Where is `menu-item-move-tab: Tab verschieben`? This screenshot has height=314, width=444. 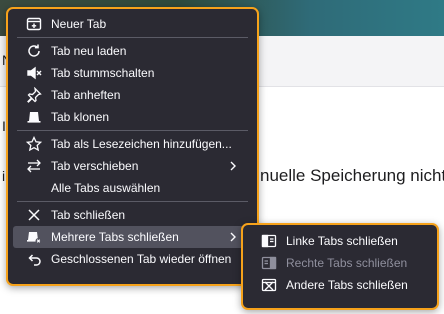 menu-item-move-tab: Tab verschieben is located at coordinates (132, 166).